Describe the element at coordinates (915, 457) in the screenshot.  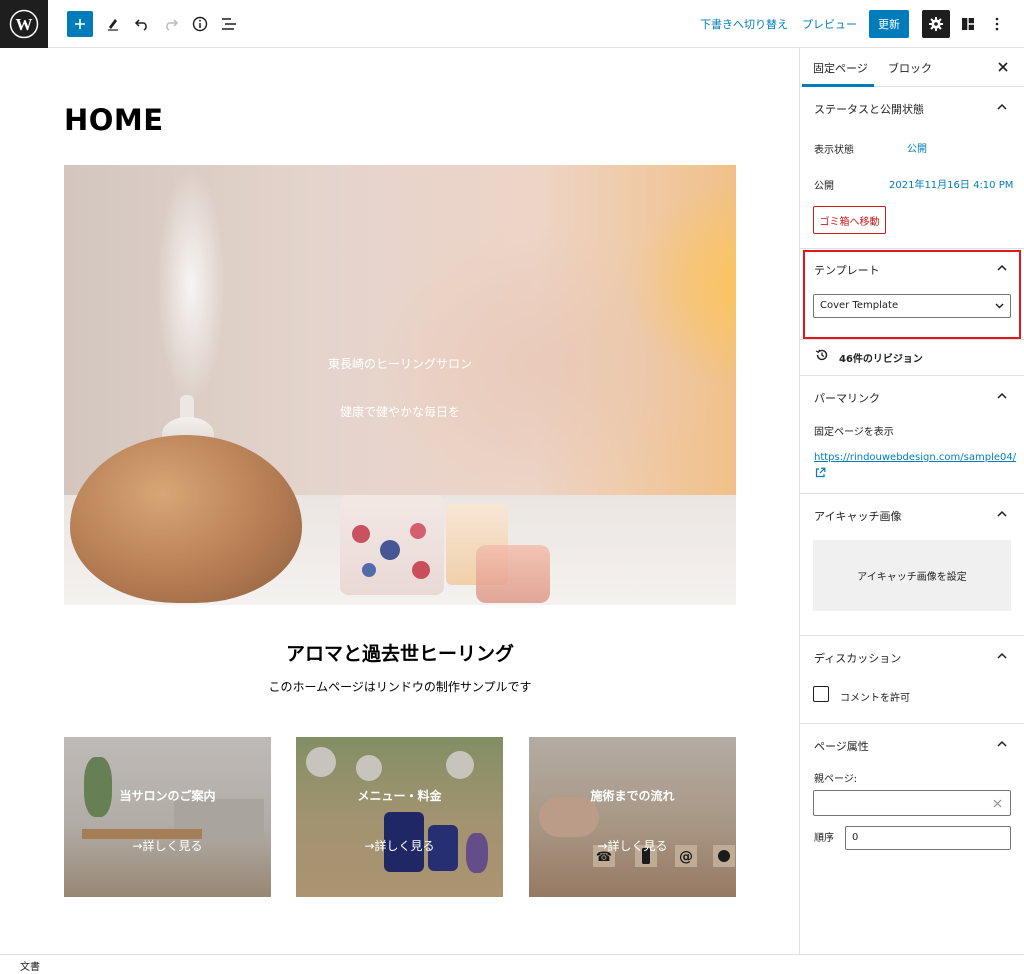
I see `permalink-url: https://rindouwebdesign.com/sample04/` at that location.